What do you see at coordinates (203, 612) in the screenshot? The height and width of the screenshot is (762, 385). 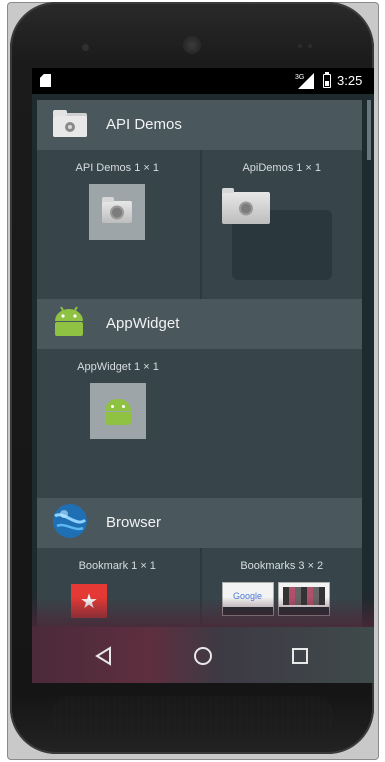 I see `nav-gradient` at bounding box center [203, 612].